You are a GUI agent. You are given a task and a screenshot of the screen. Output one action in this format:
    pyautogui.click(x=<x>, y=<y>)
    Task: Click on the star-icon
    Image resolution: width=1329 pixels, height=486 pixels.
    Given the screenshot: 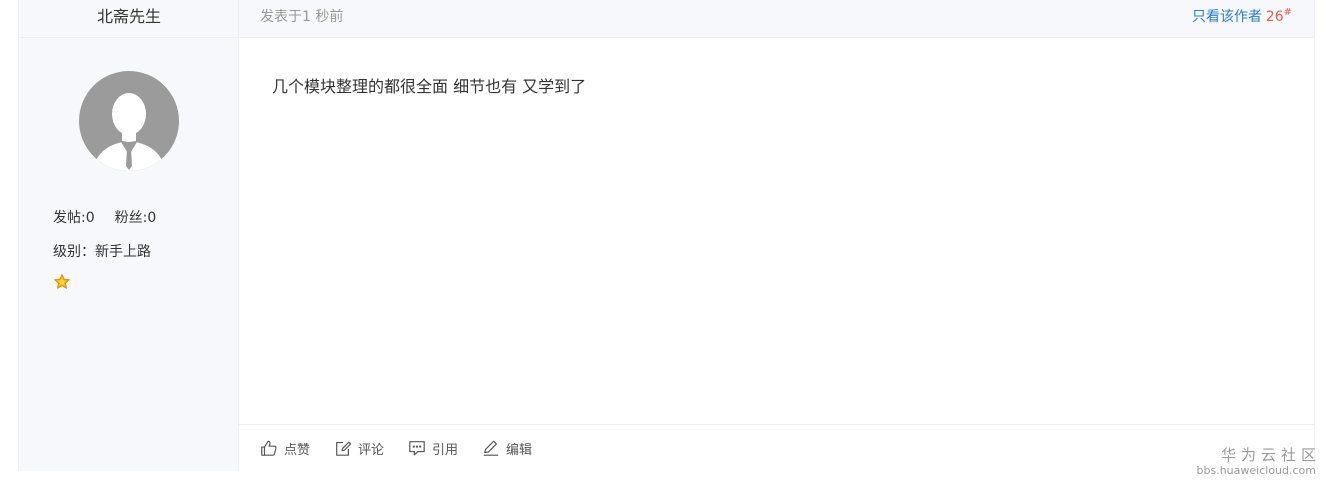 What is the action you would take?
    pyautogui.click(x=62, y=281)
    